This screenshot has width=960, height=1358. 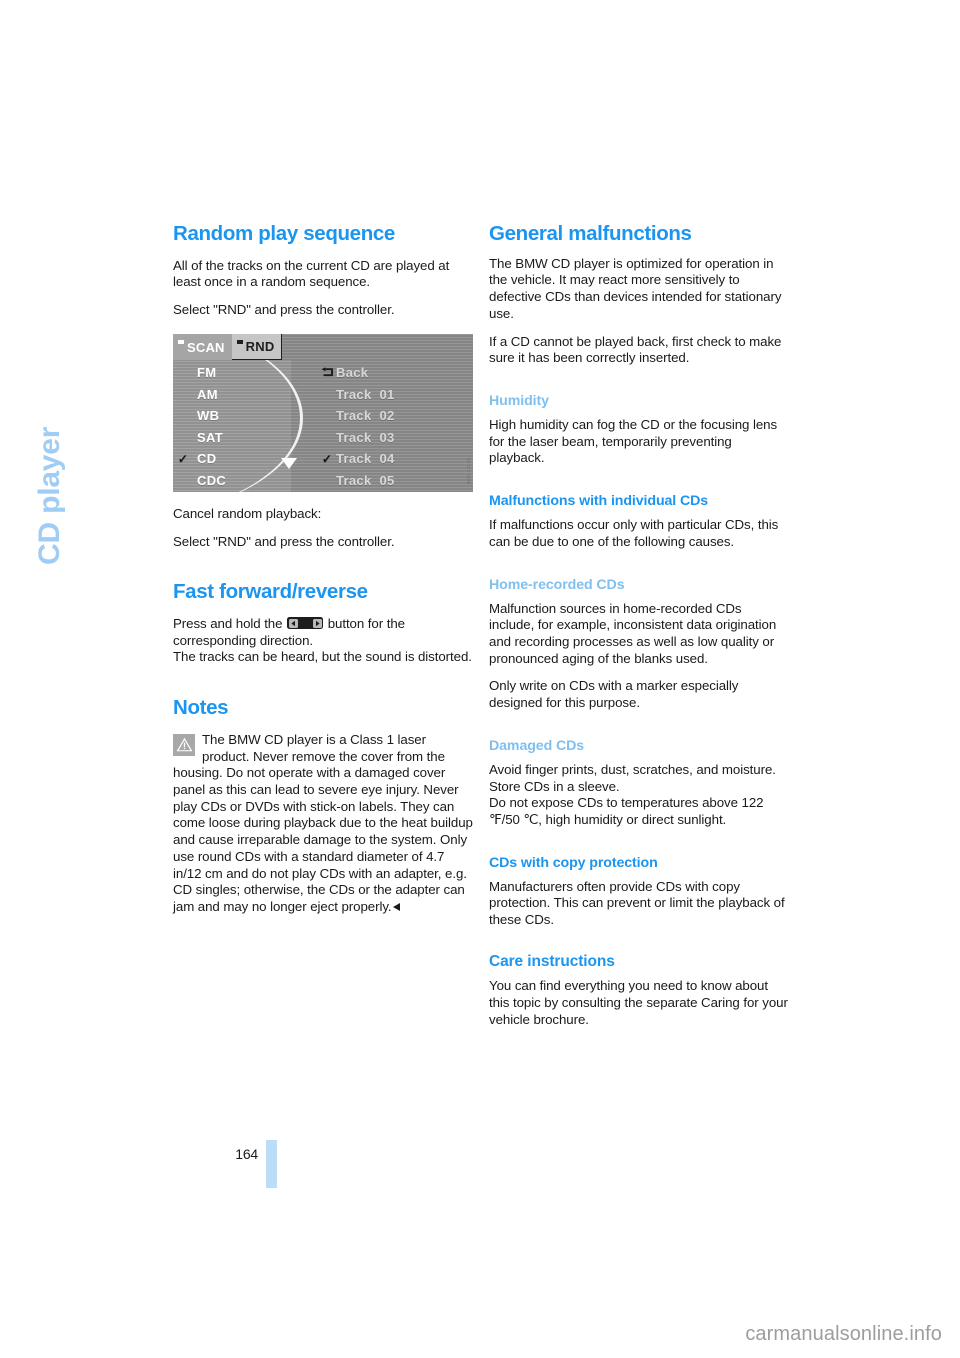 I want to click on heading-cds-with-copy-protection: CDs with copy protection, so click(x=573, y=862).